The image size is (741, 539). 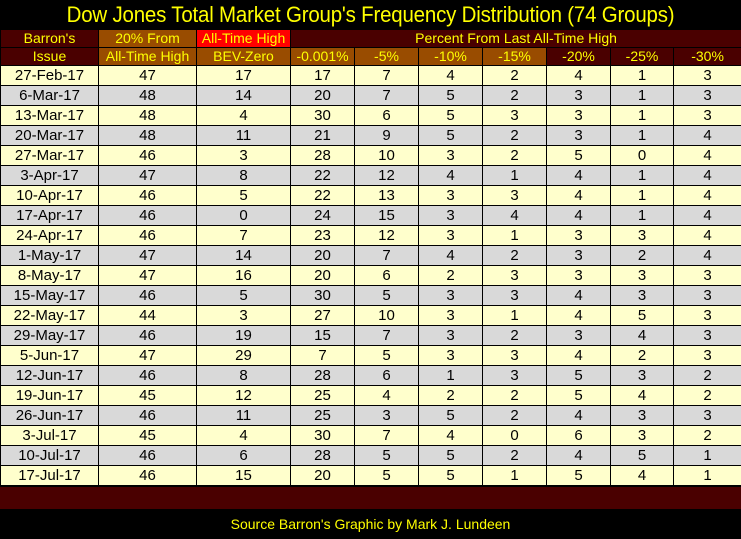 I want to click on table-row: 20-Mar-17 48 11 21 9 5 2 3 1 4, so click(x=370, y=135).